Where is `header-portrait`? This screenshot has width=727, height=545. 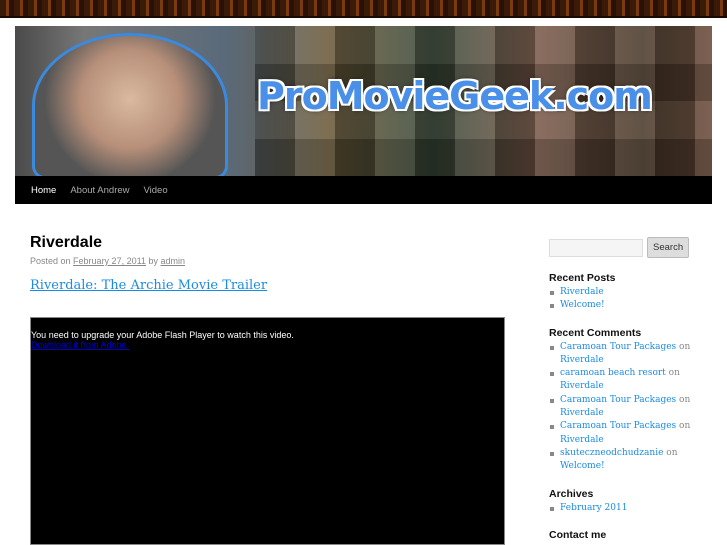
header-portrait is located at coordinates (130, 106).